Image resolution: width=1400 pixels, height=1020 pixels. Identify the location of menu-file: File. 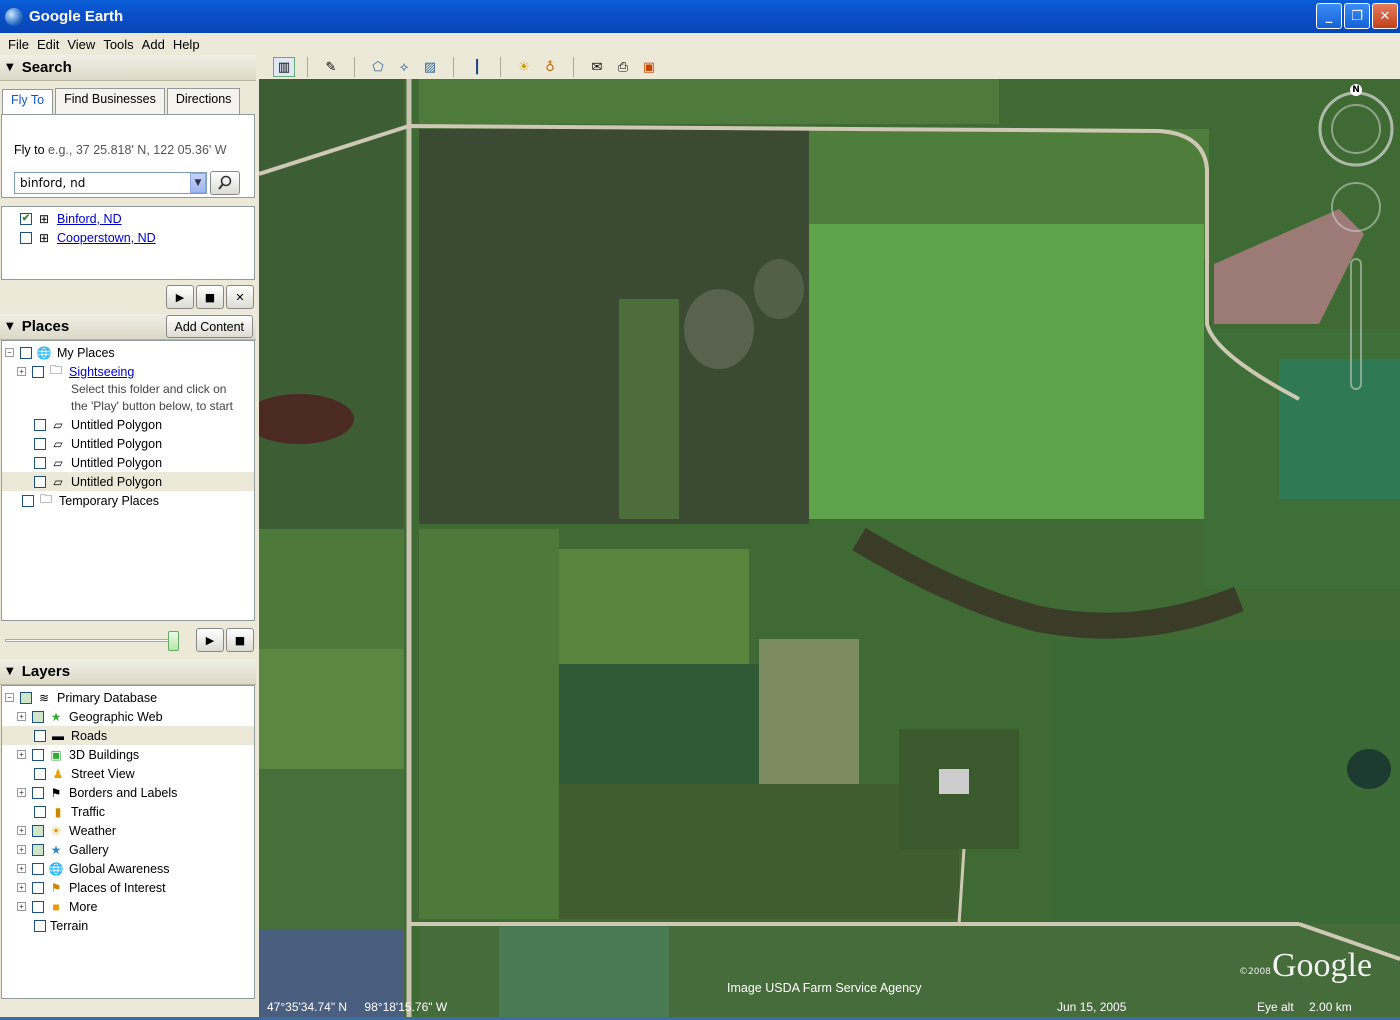
(18, 44).